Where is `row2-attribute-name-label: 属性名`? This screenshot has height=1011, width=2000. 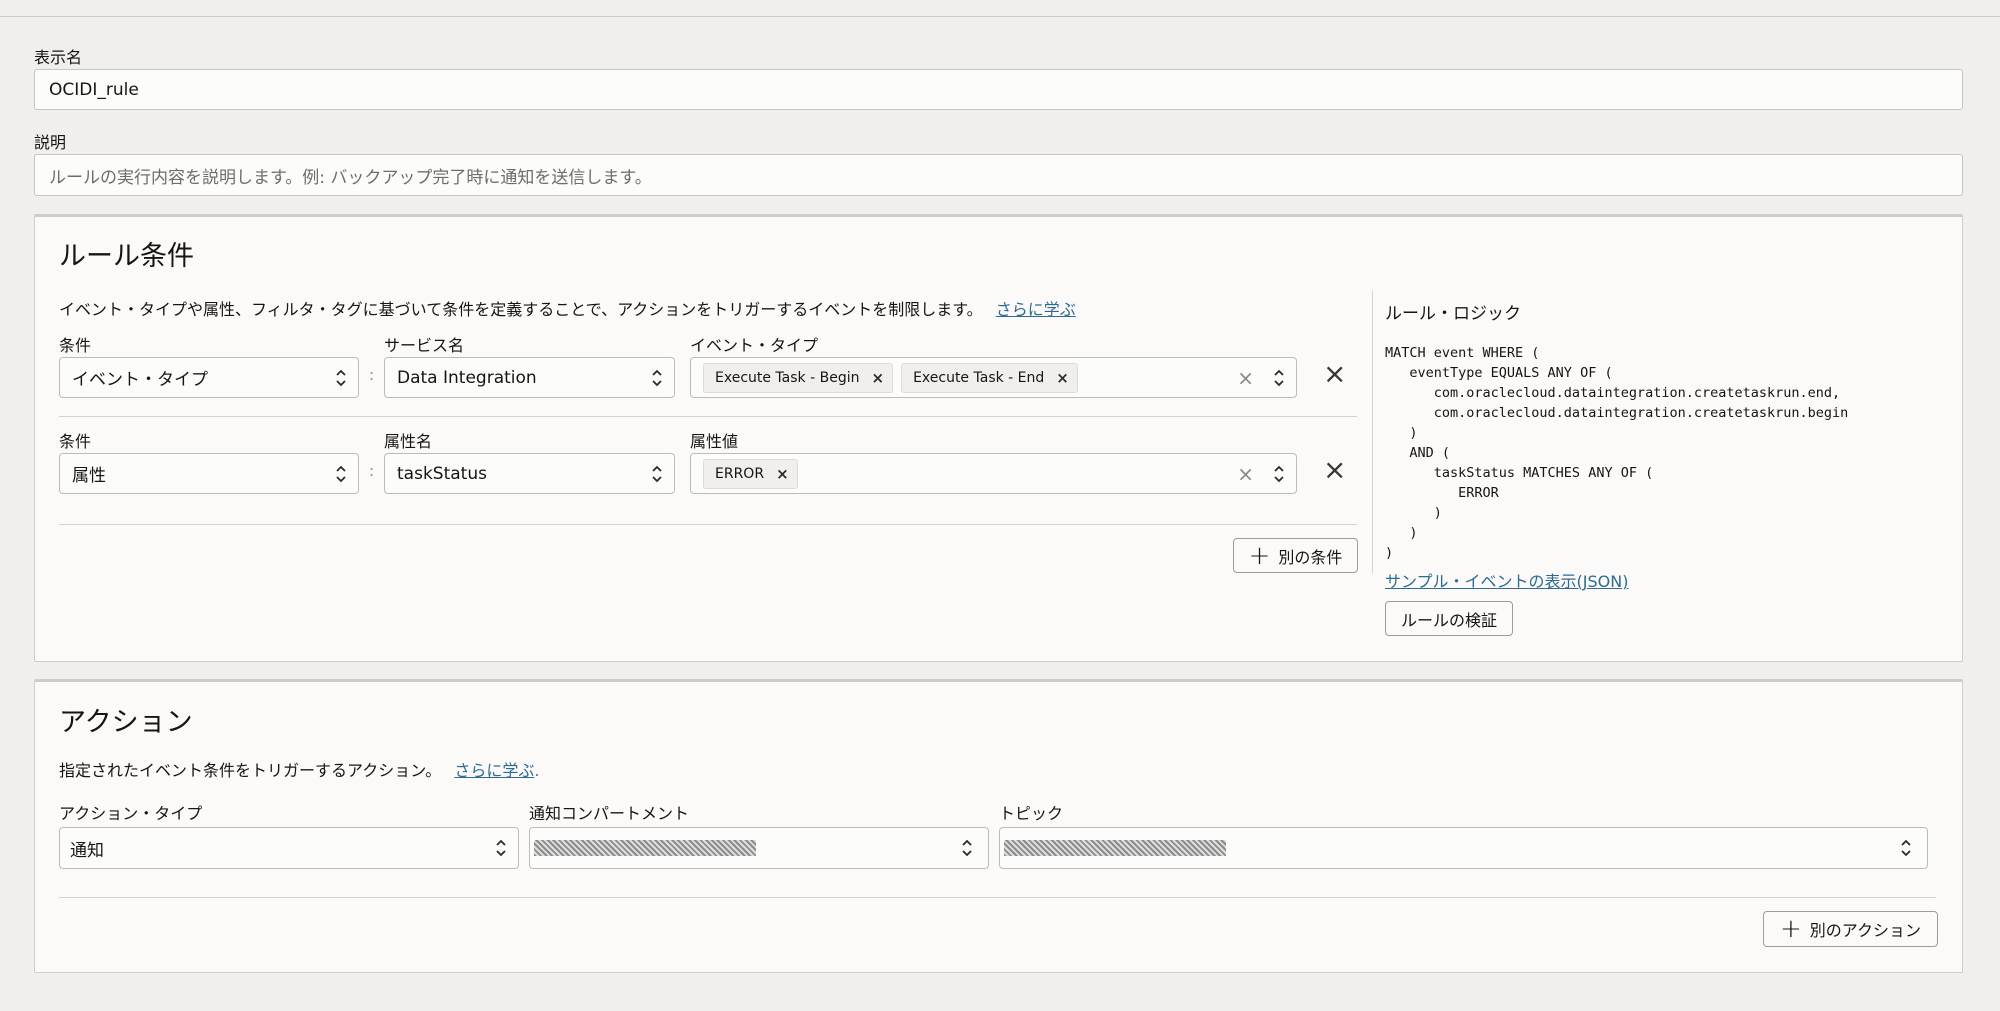
row2-attribute-name-label: 属性名 is located at coordinates (408, 441).